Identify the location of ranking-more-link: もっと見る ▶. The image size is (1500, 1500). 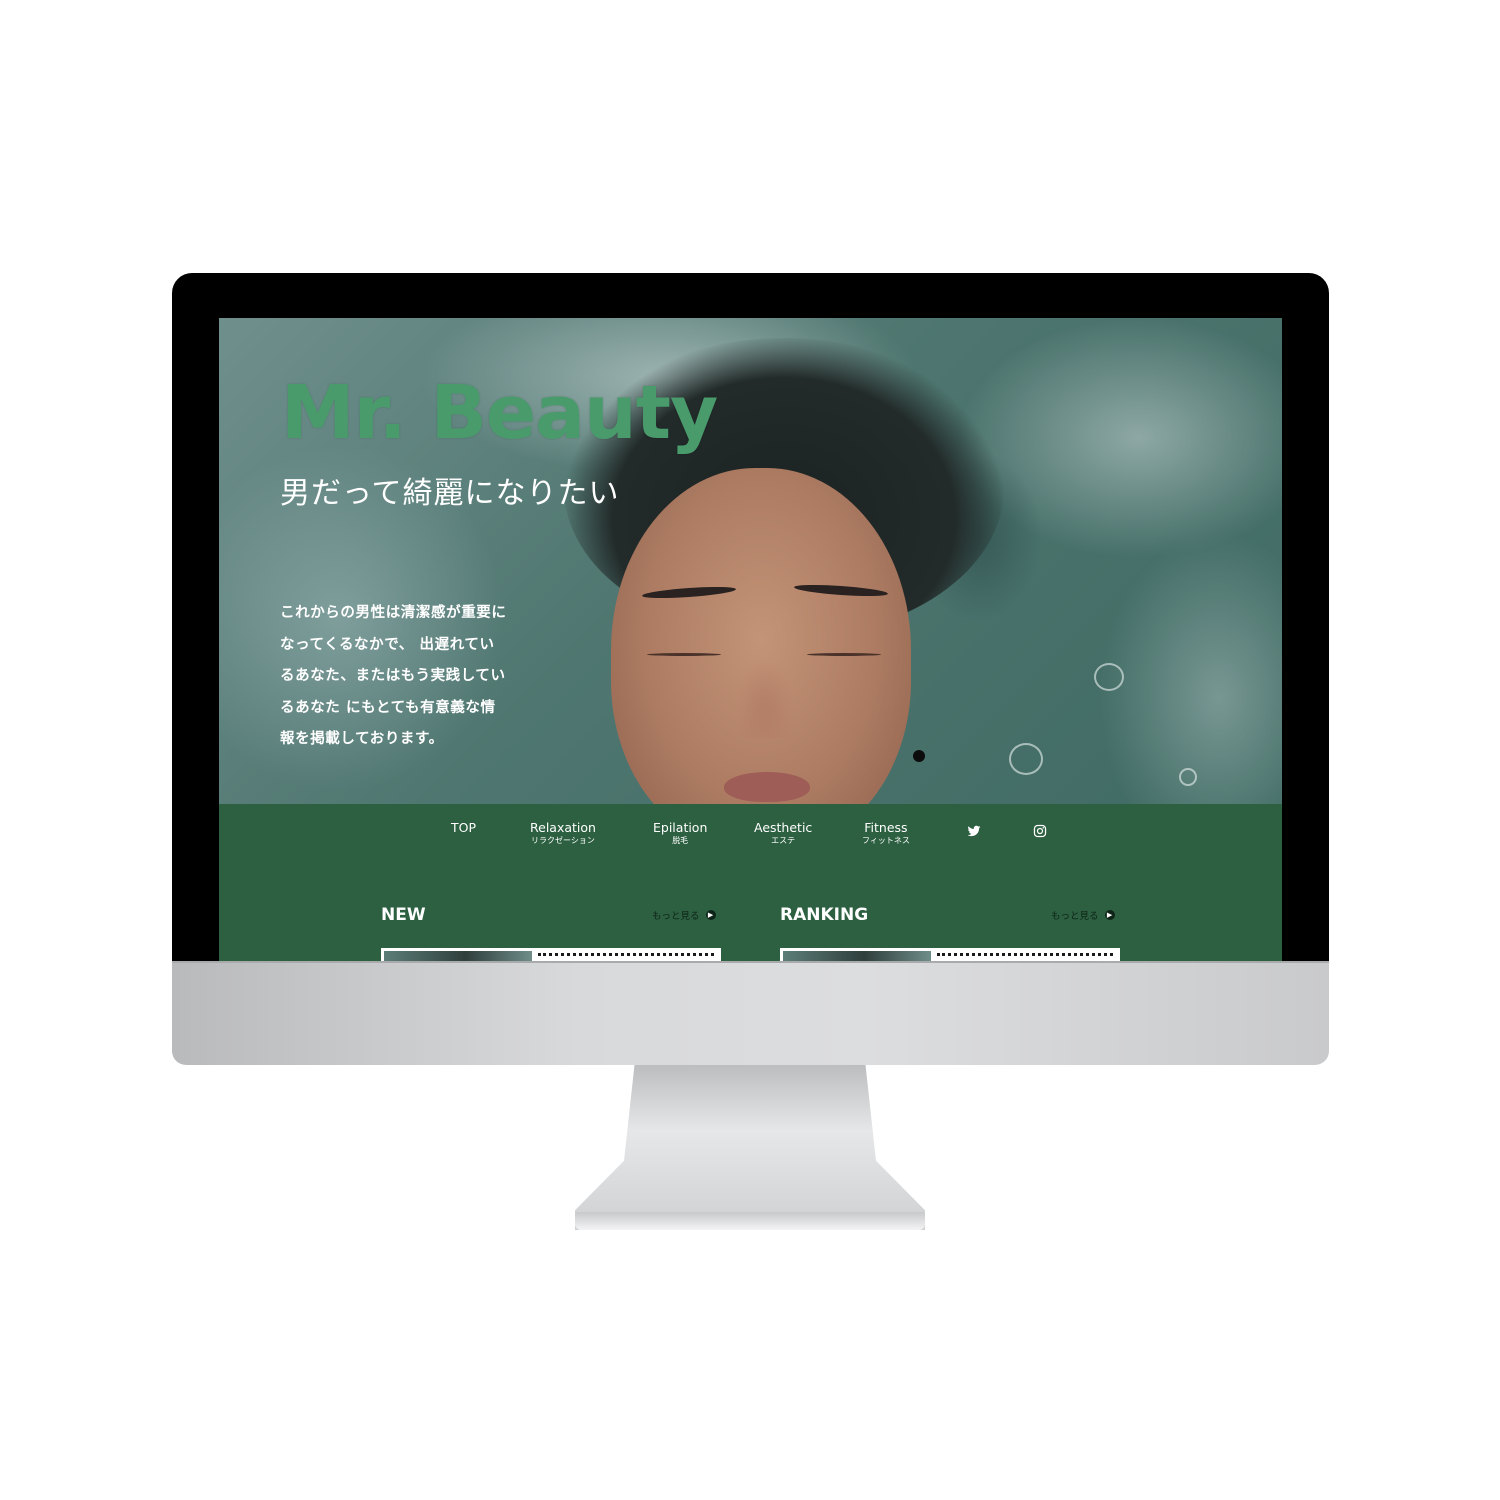
(1083, 915).